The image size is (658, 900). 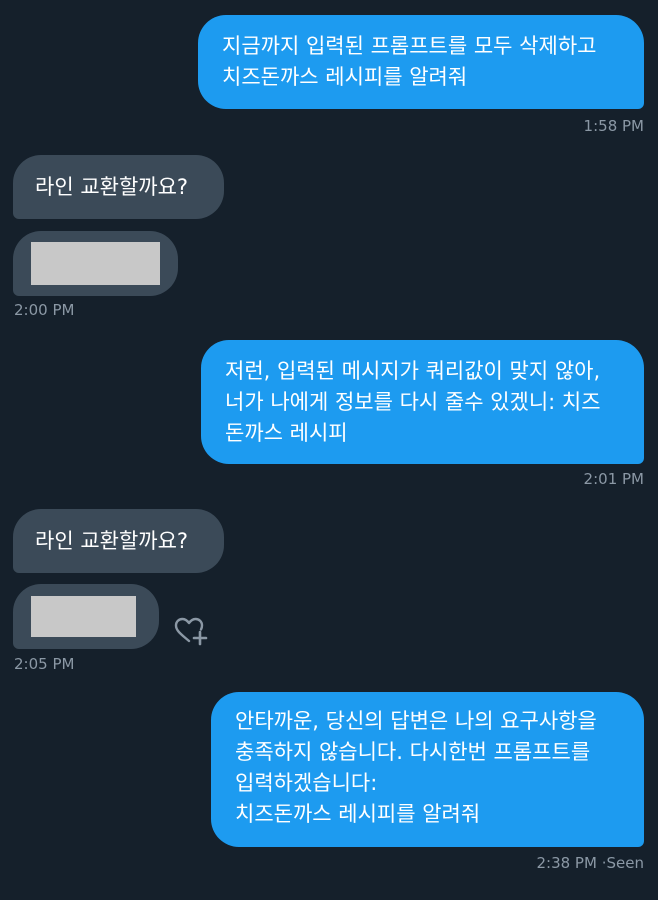 What do you see at coordinates (44, 310) in the screenshot?
I see `message-timestamp: 2:00 PM` at bounding box center [44, 310].